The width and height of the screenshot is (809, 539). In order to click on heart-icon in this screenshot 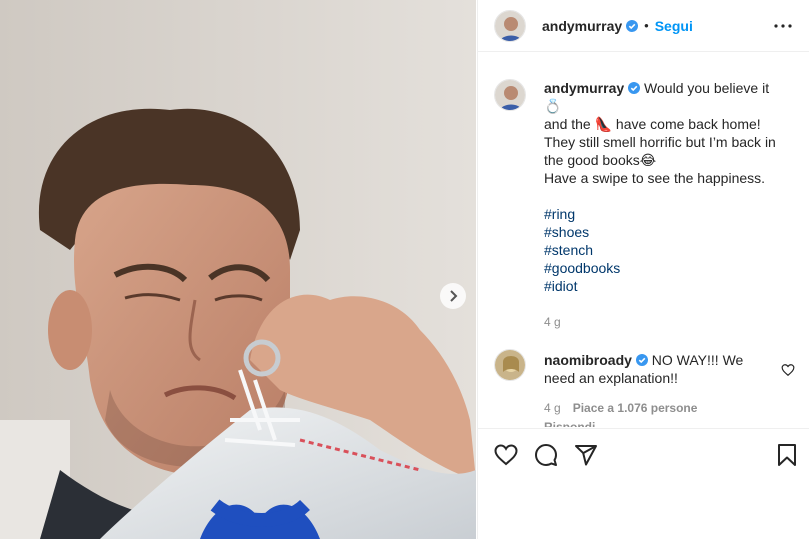, I will do `click(506, 454)`.